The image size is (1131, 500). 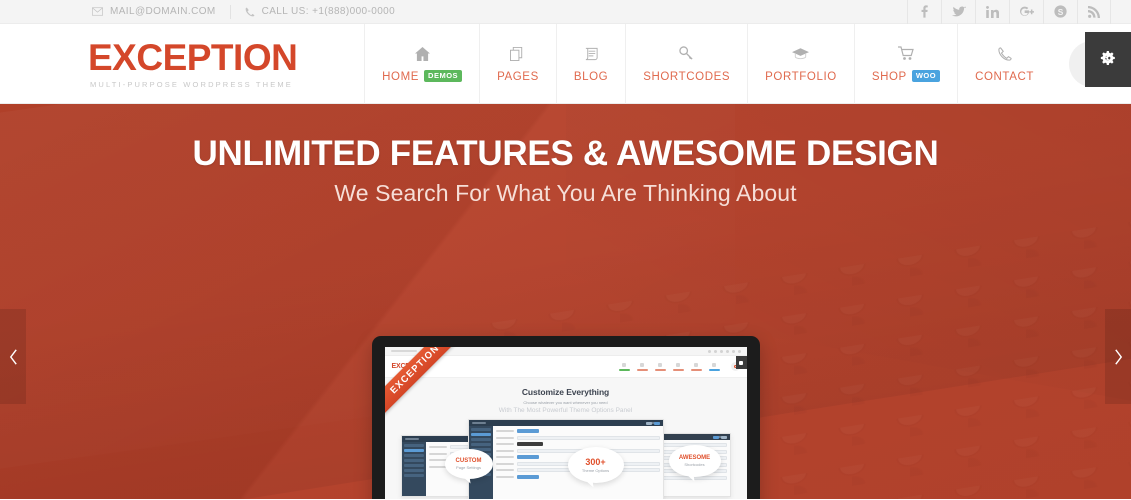 I want to click on laptop-mockup: EXCEPTION EXCEPTION, so click(x=565, y=417).